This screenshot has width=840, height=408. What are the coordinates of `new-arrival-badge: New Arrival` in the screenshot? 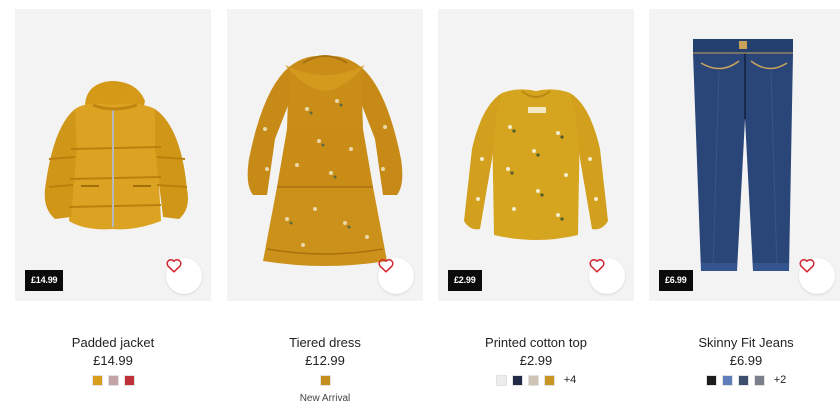 It's located at (325, 398).